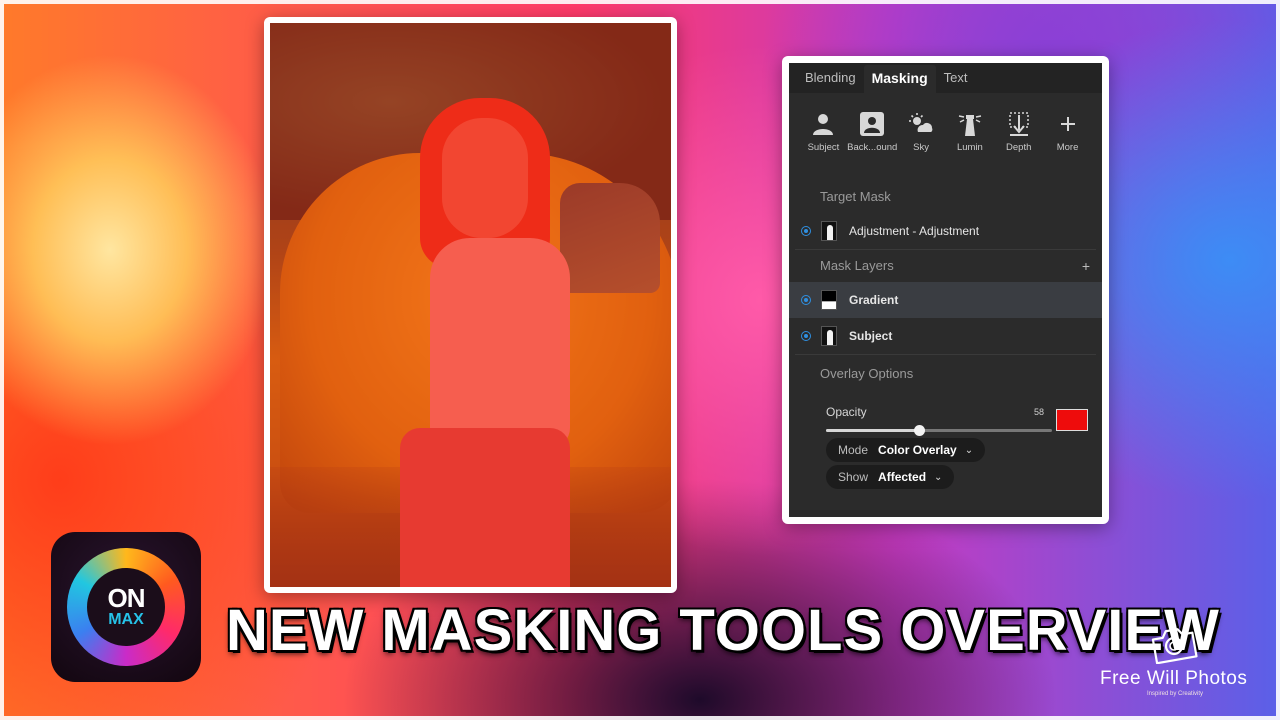 The height and width of the screenshot is (720, 1280). What do you see at coordinates (917, 450) in the screenshot?
I see `mode-value: Color Overlay` at bounding box center [917, 450].